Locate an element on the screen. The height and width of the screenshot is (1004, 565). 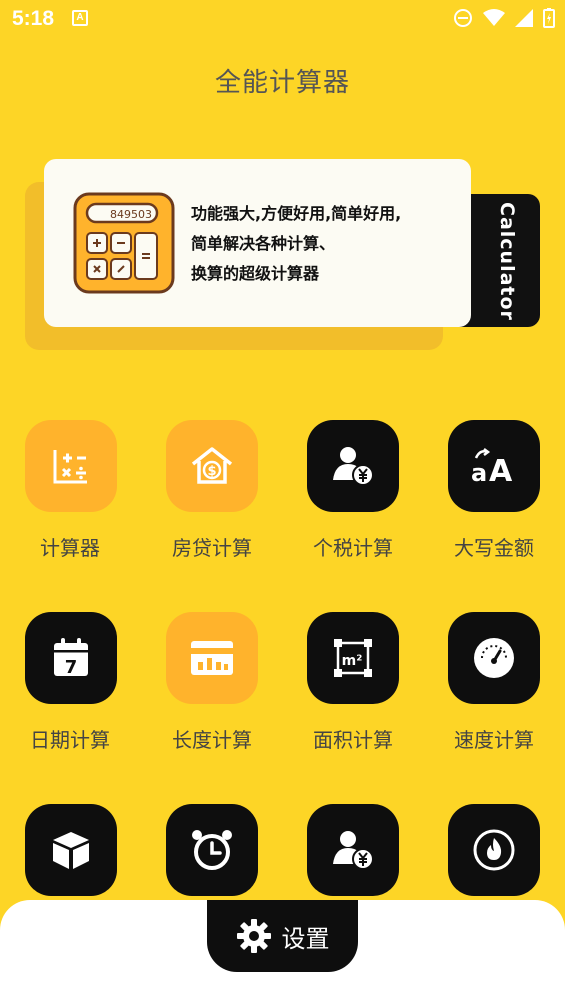
house-money-icon: $ is located at coordinates (212, 465).